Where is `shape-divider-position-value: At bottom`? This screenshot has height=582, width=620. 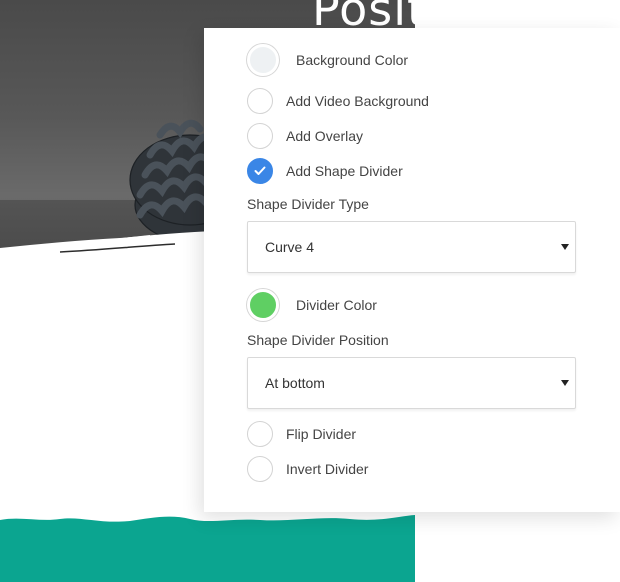
shape-divider-position-value: At bottom is located at coordinates (295, 383).